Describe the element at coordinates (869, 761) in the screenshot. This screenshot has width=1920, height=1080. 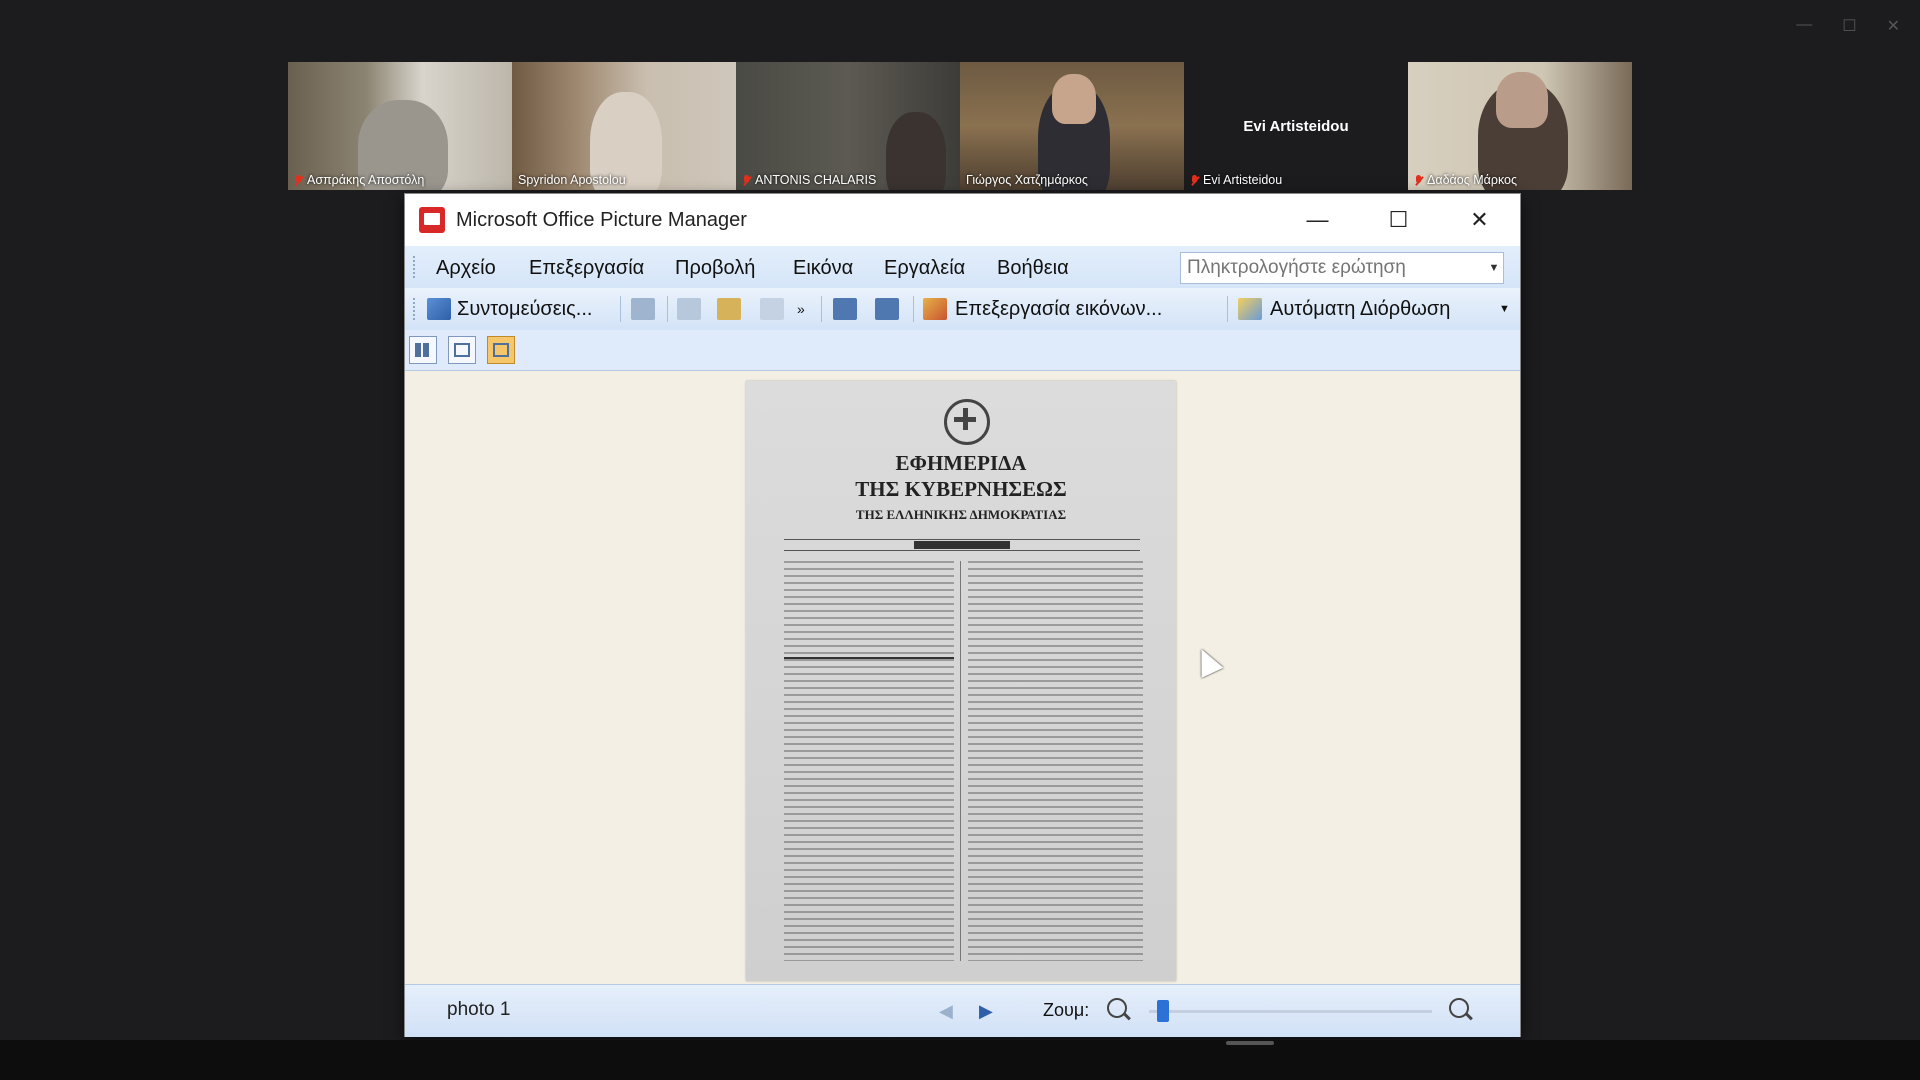
I see `document-text-column-left` at that location.